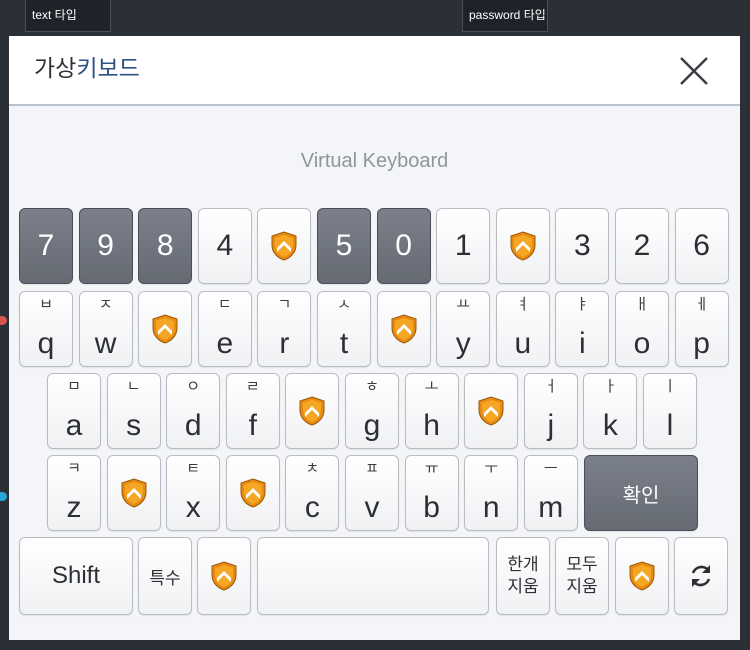 This screenshot has height=650, width=750. Describe the element at coordinates (463, 304) in the screenshot. I see `jamo-label: ㅛ` at that location.